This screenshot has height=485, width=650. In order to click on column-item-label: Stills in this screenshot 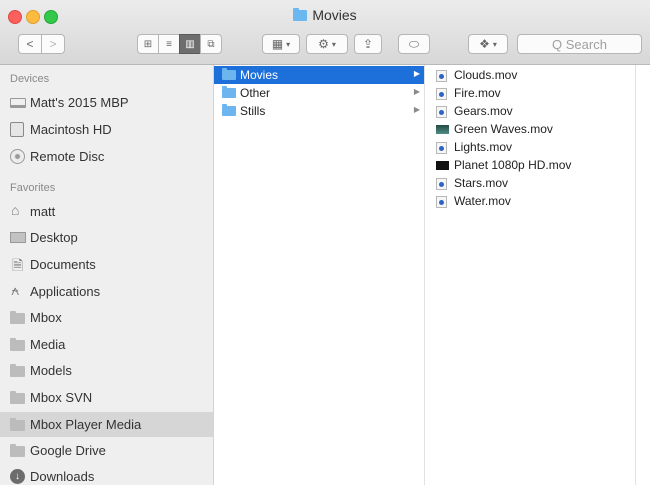, I will do `click(253, 111)`.